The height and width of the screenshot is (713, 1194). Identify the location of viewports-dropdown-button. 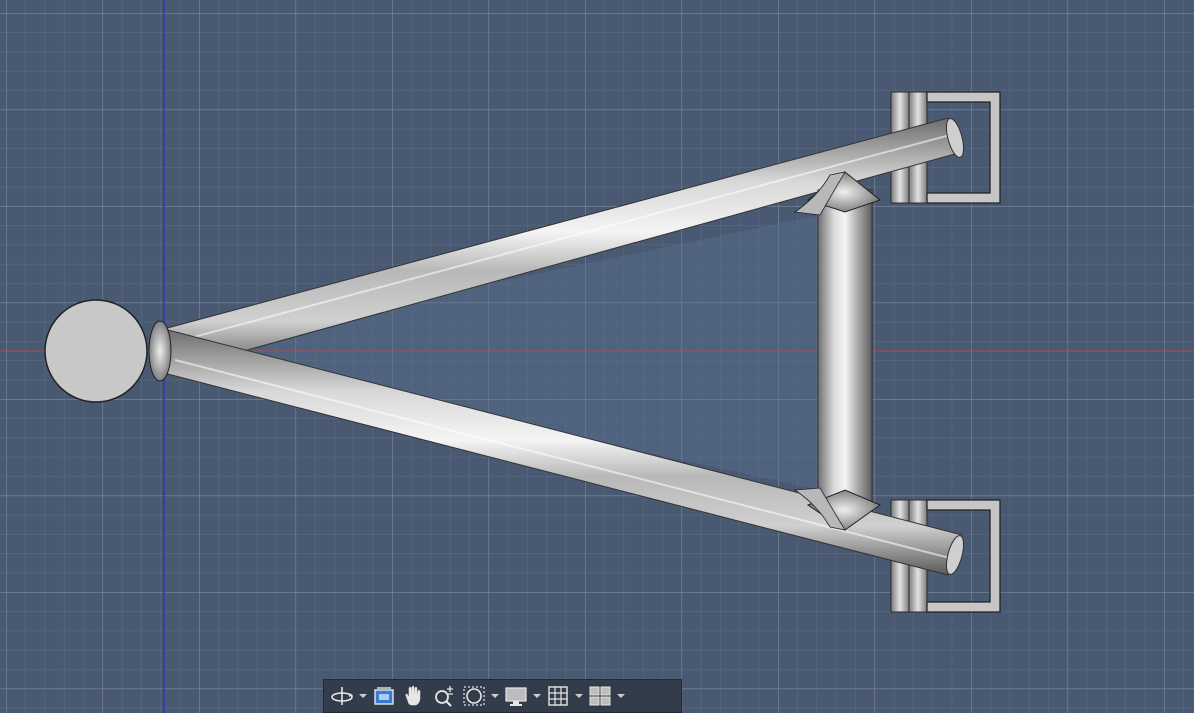
(621, 696).